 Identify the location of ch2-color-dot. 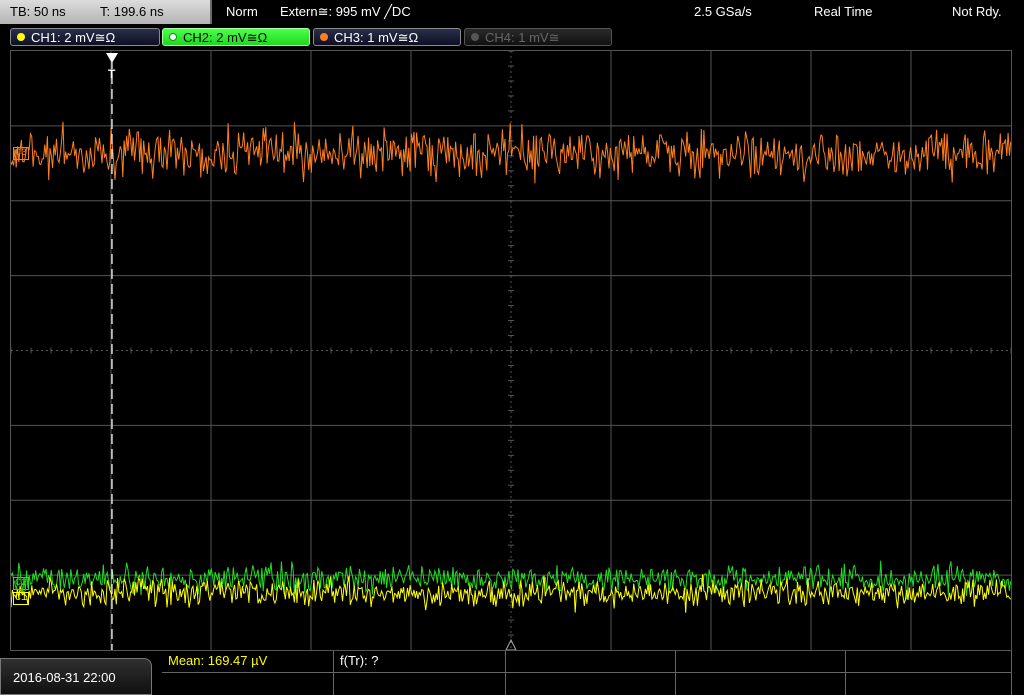
(173, 37).